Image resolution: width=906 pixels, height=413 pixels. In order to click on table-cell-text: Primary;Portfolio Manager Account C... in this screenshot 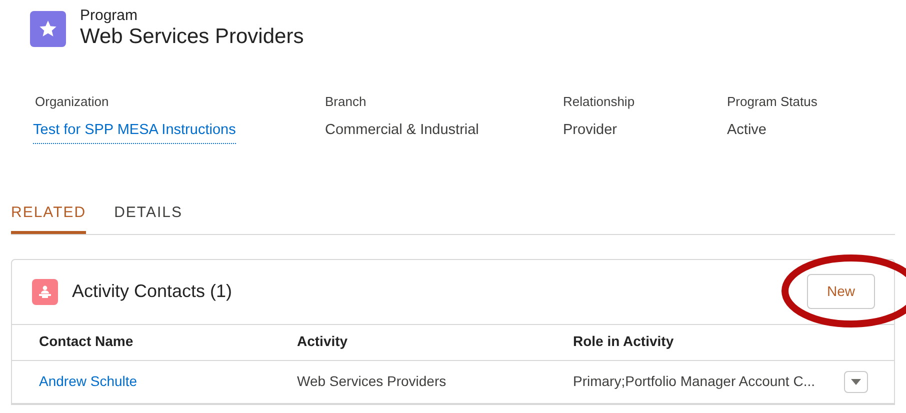, I will do `click(694, 382)`.